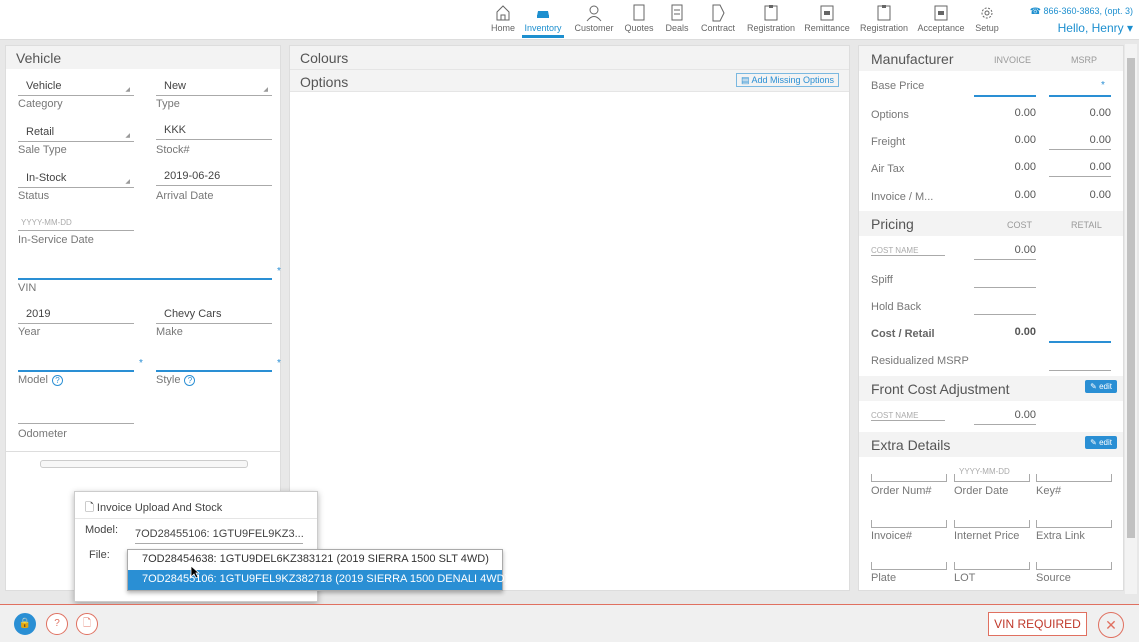 The height and width of the screenshot is (642, 1139). Describe the element at coordinates (57, 624) in the screenshot. I see `help-button: ?` at that location.